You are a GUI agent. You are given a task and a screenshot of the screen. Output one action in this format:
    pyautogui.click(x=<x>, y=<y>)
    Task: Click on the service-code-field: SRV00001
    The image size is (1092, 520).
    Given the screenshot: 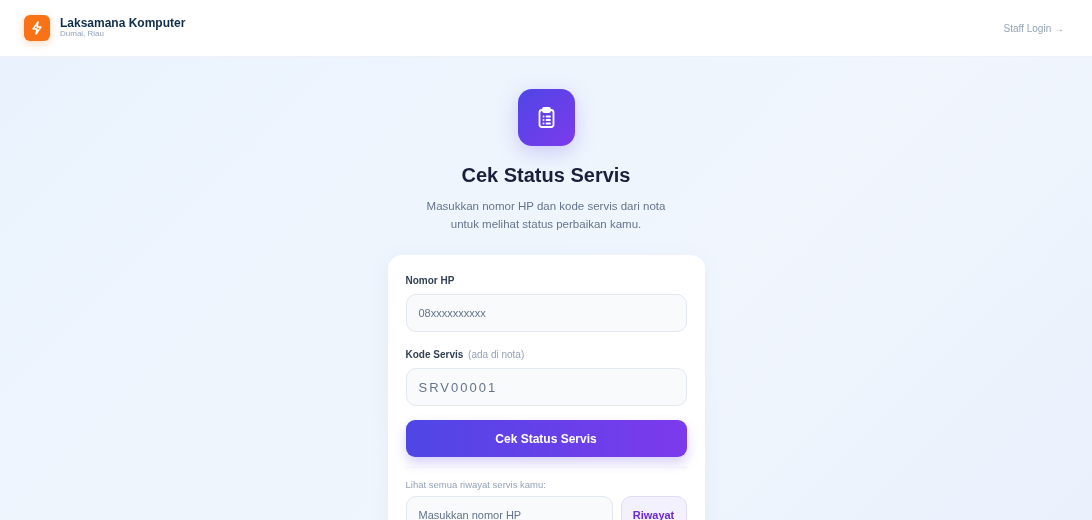 What is the action you would take?
    pyautogui.click(x=546, y=387)
    